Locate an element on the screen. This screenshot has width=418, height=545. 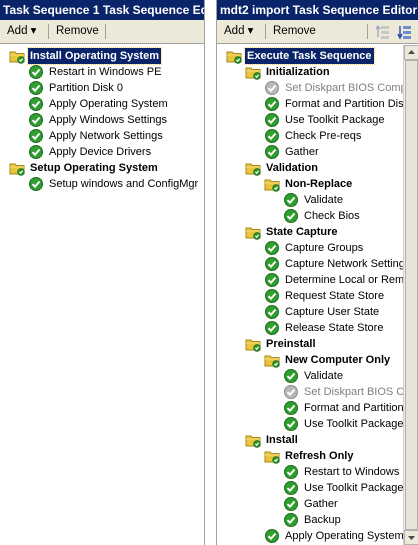
tree-item-label: Request State Store is located at coordinates (335, 296).